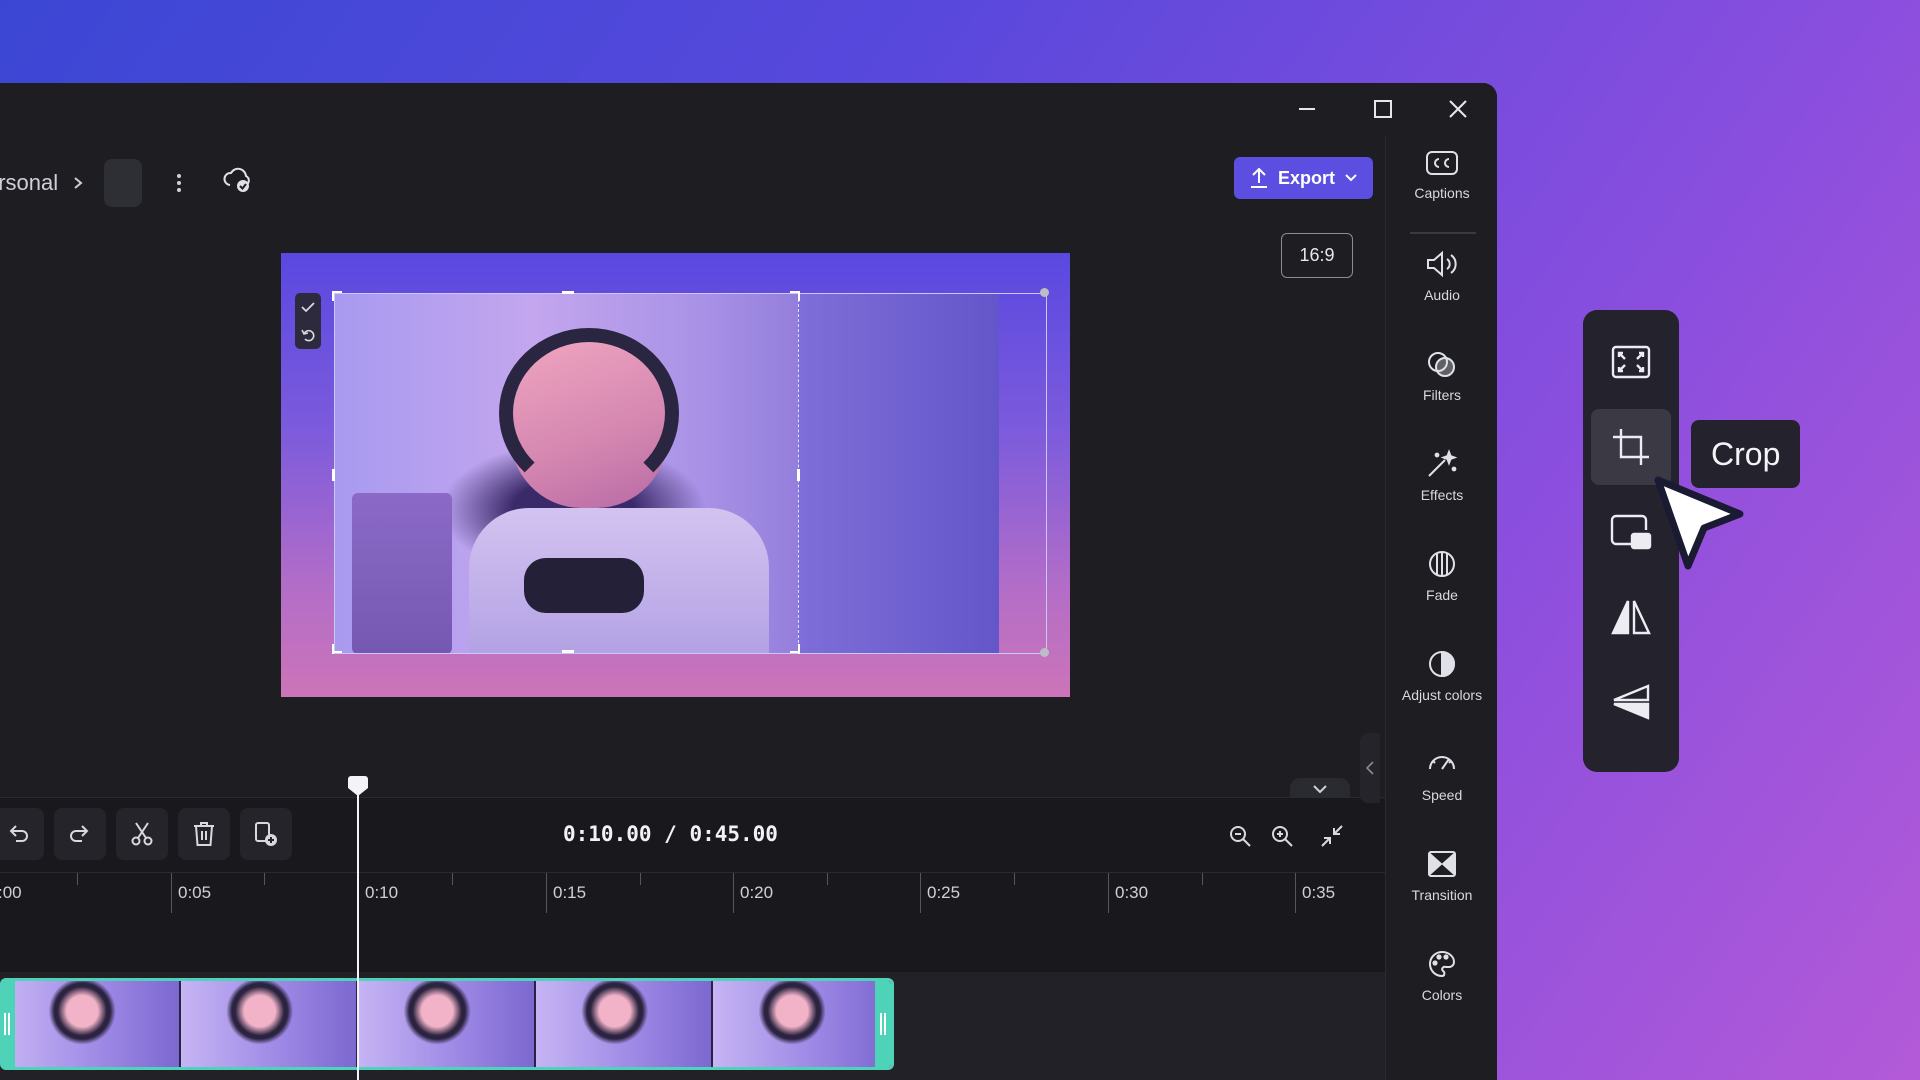 The width and height of the screenshot is (1920, 1080). What do you see at coordinates (1443, 233) in the screenshot?
I see `panel-divider` at bounding box center [1443, 233].